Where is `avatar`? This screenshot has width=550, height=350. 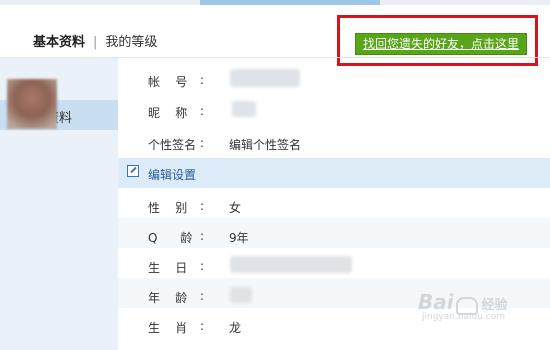
avatar is located at coordinates (32, 104).